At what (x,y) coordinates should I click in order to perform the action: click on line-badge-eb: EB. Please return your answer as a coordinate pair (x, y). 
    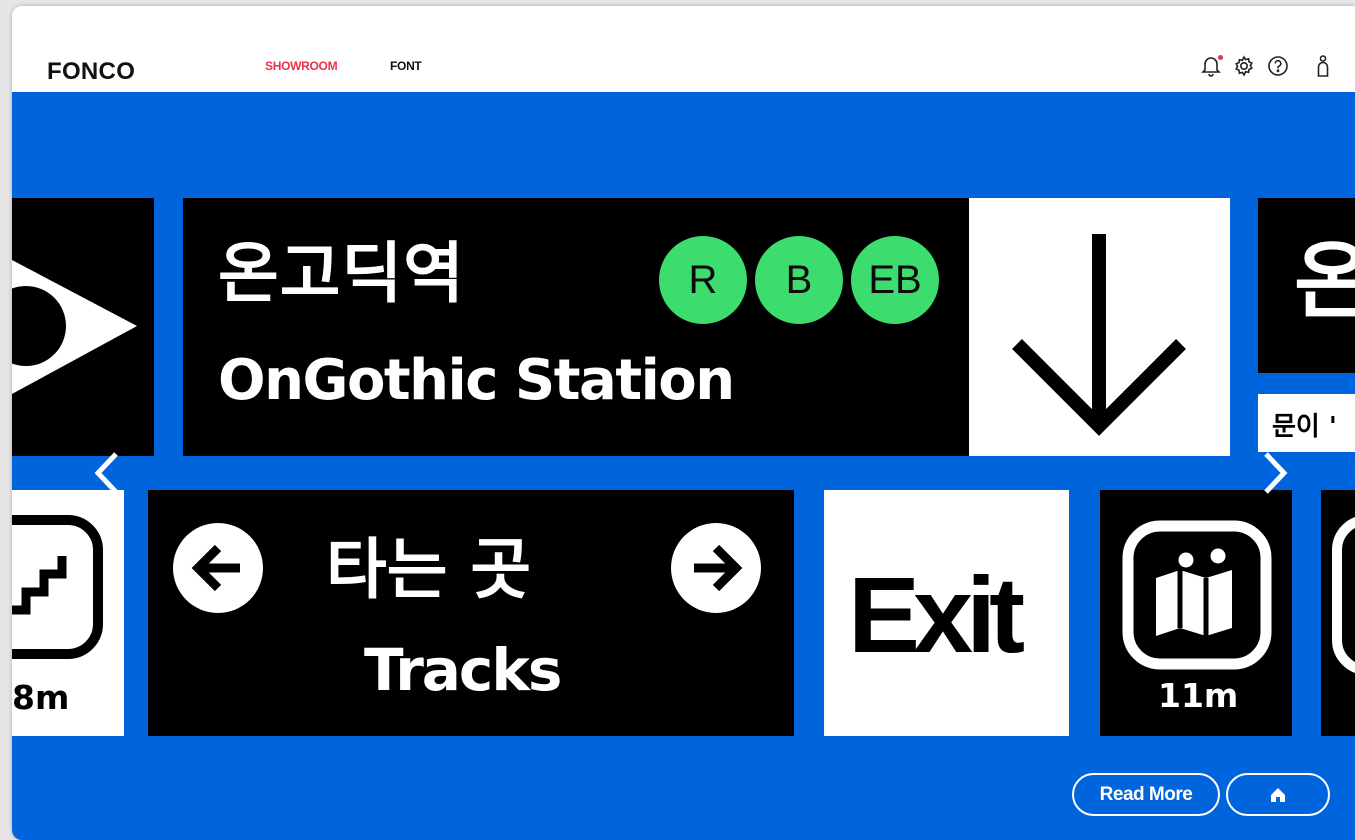
    Looking at the image, I should click on (895, 280).